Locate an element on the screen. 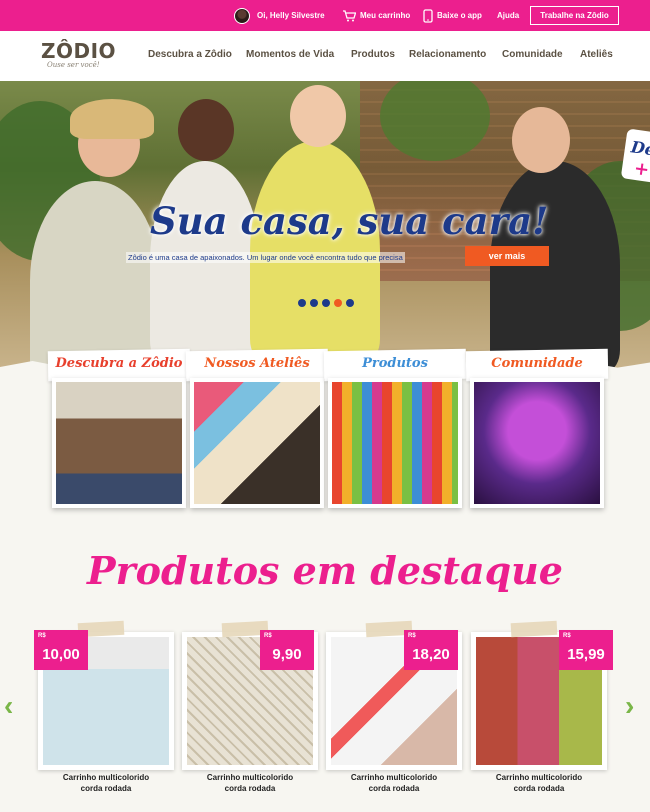 The height and width of the screenshot is (812, 650). price-value: 18,20 is located at coordinates (431, 654).